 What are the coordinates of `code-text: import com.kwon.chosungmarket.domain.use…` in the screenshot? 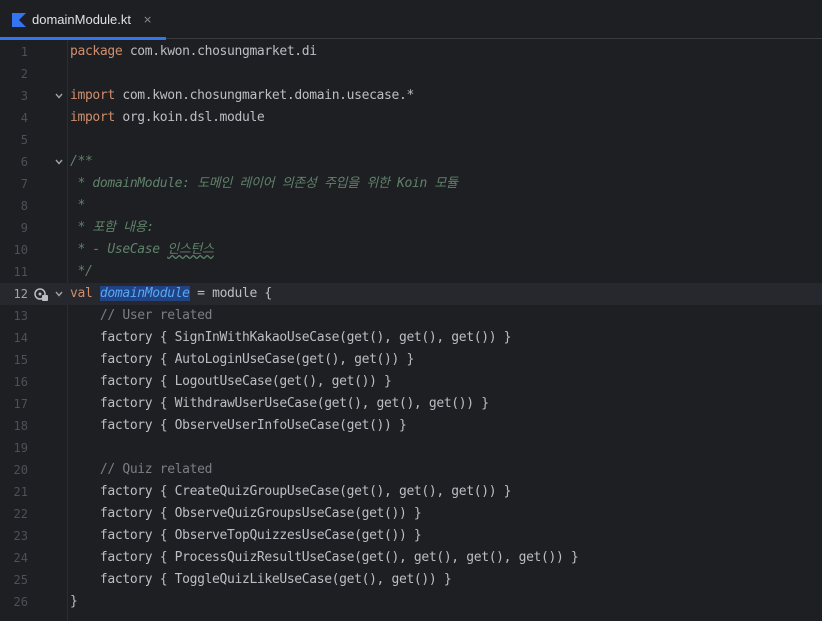 It's located at (242, 96).